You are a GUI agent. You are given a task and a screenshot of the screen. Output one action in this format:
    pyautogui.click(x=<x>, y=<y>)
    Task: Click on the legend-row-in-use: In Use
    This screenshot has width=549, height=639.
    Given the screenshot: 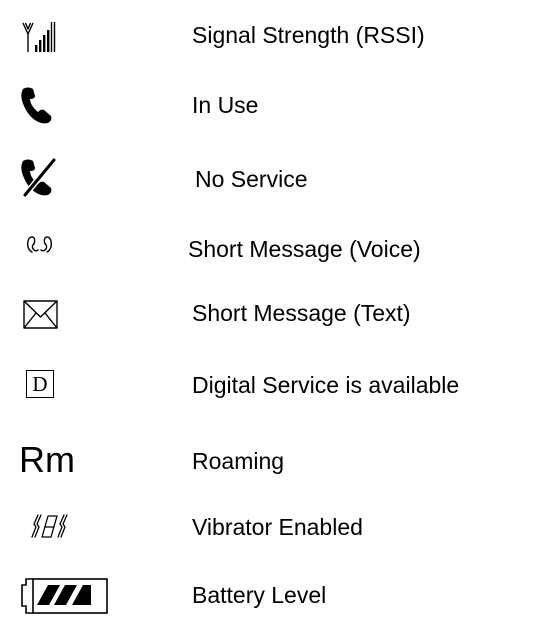 What is the action you would take?
    pyautogui.click(x=274, y=109)
    